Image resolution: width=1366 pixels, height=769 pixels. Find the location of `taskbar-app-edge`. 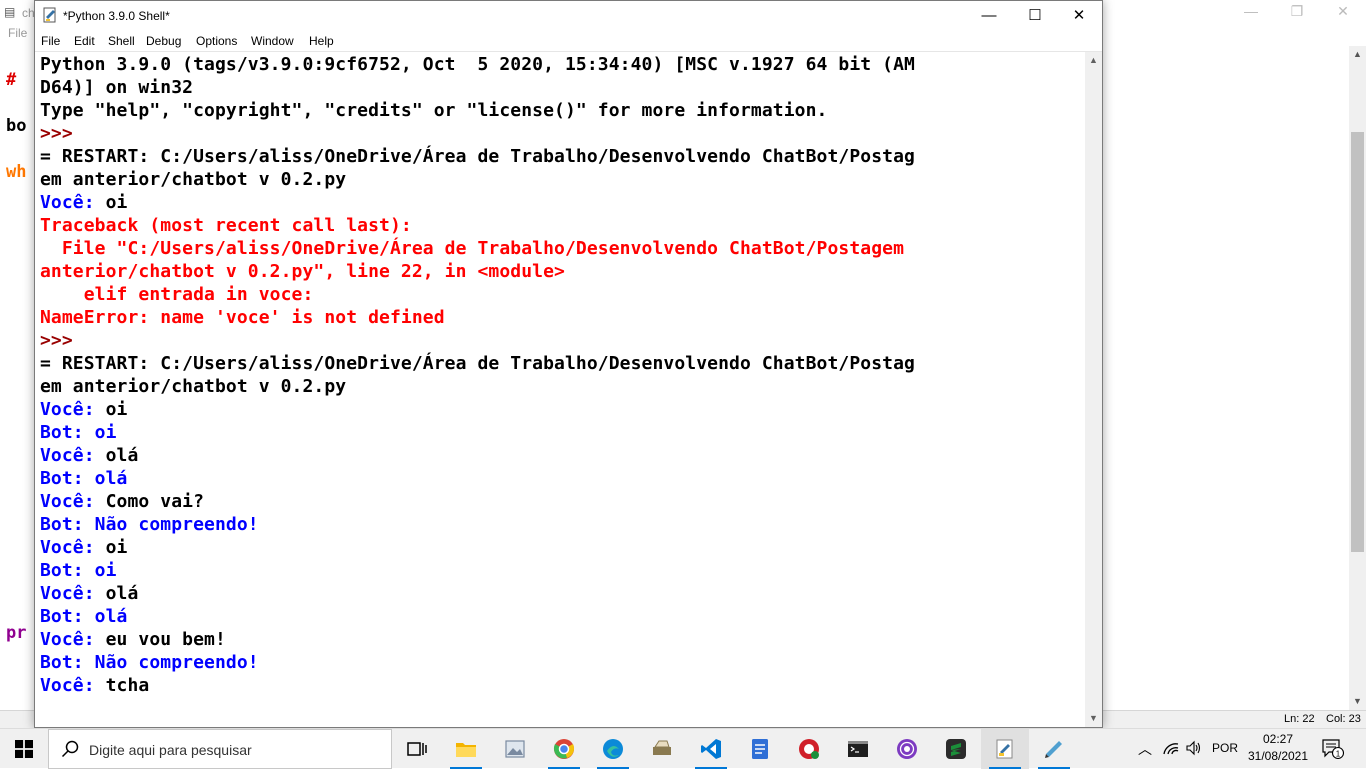

taskbar-app-edge is located at coordinates (613, 749).